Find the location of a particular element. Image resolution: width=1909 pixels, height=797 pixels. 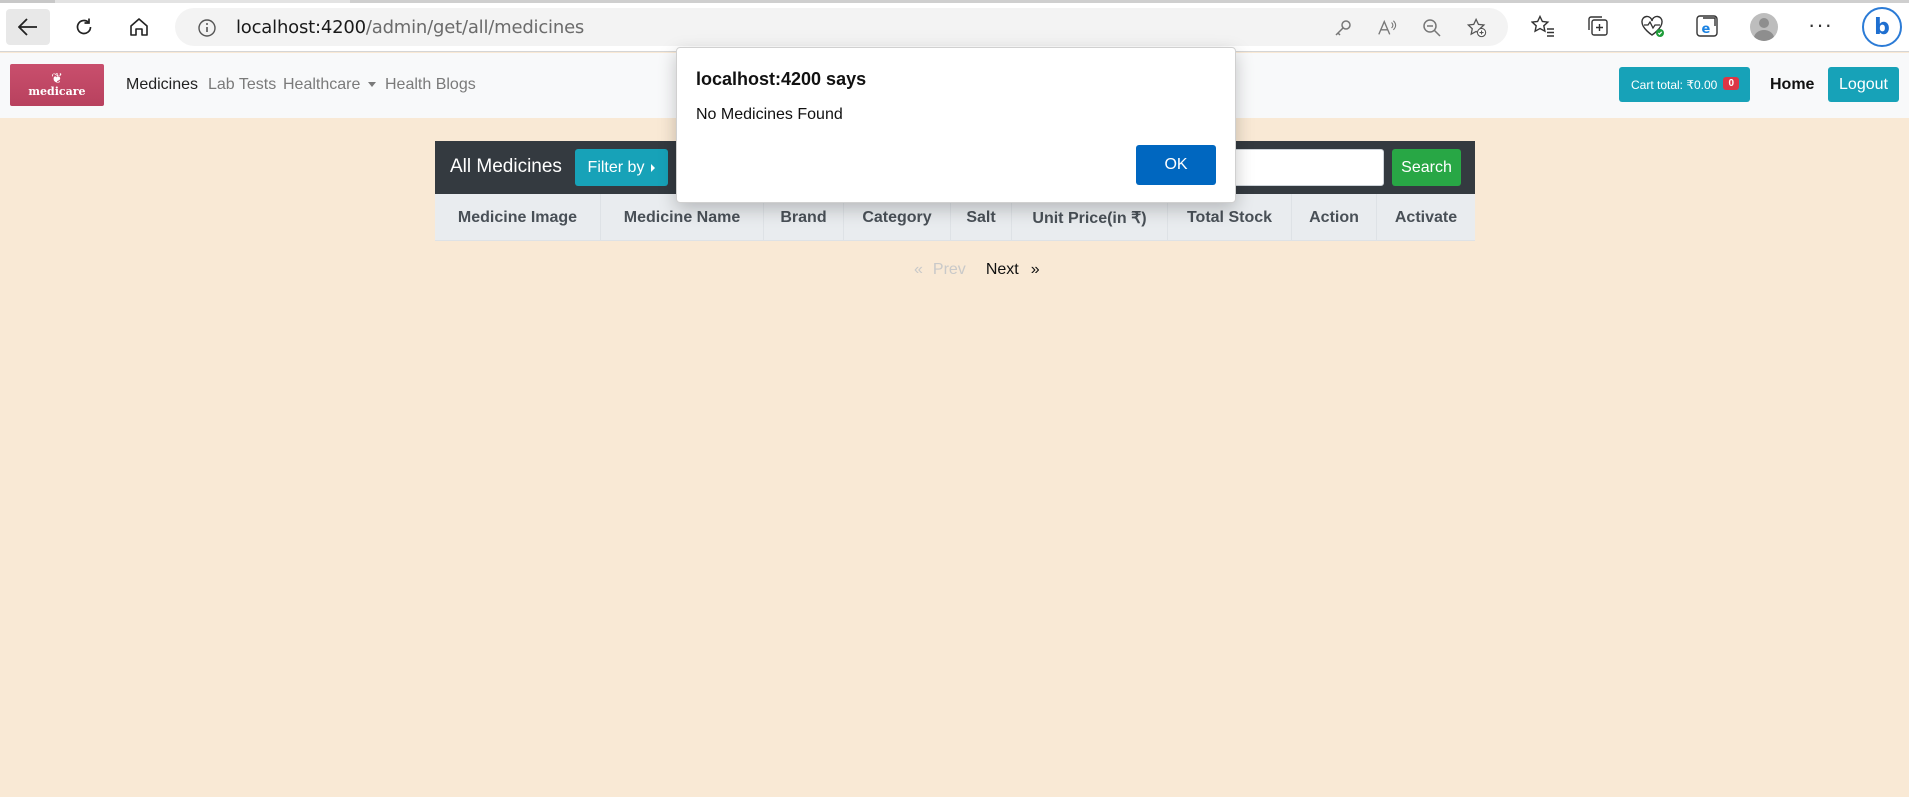

logo-mark-icon: ❦ is located at coordinates (57, 78).